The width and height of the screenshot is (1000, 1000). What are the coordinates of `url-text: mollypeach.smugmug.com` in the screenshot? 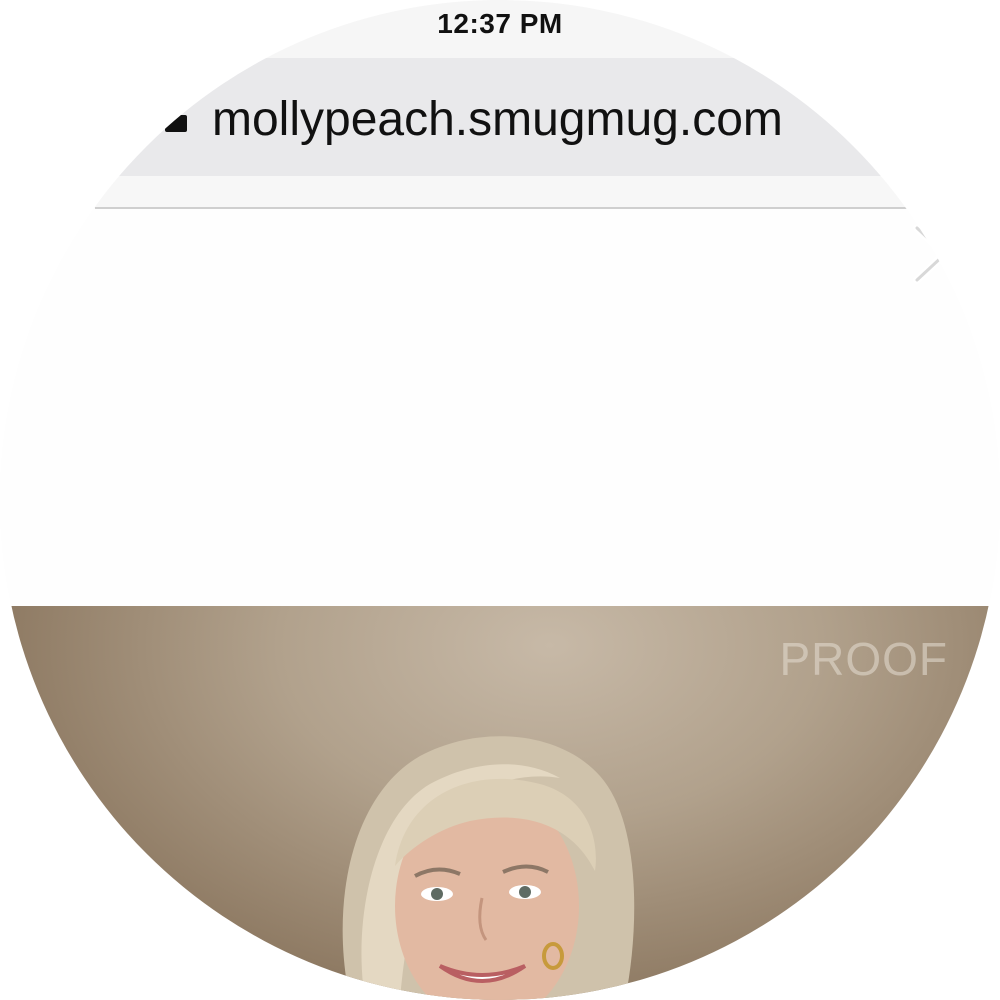 It's located at (497, 119).